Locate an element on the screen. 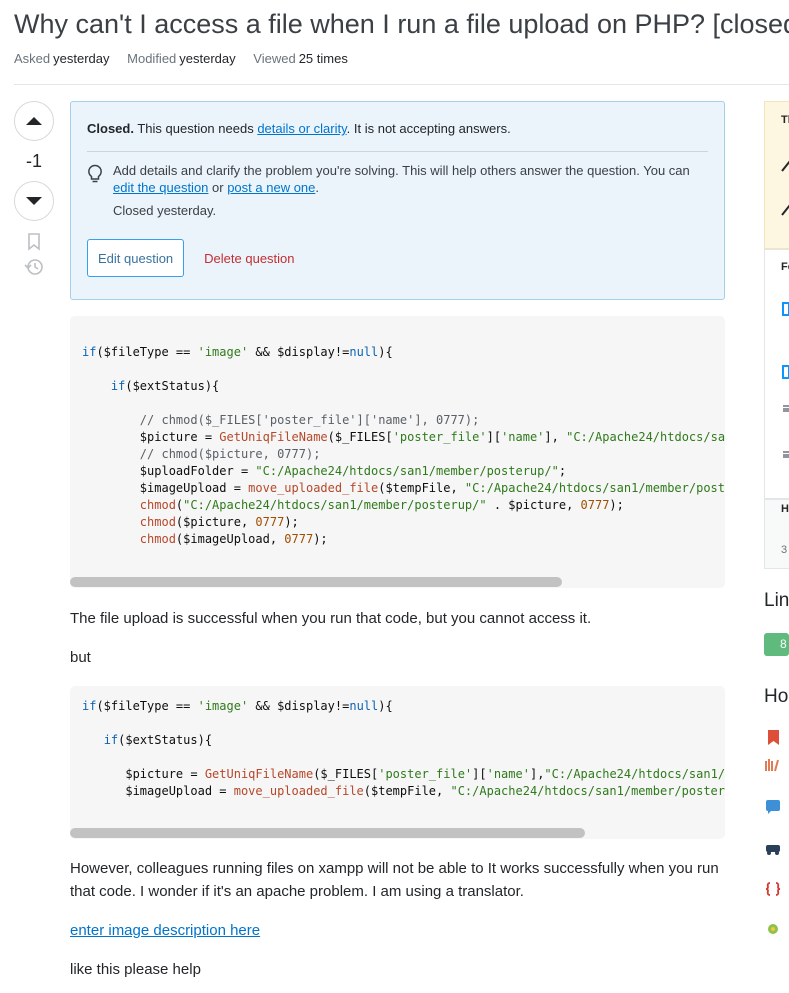 This screenshot has height=993, width=789. upvote-button is located at coordinates (34, 121).